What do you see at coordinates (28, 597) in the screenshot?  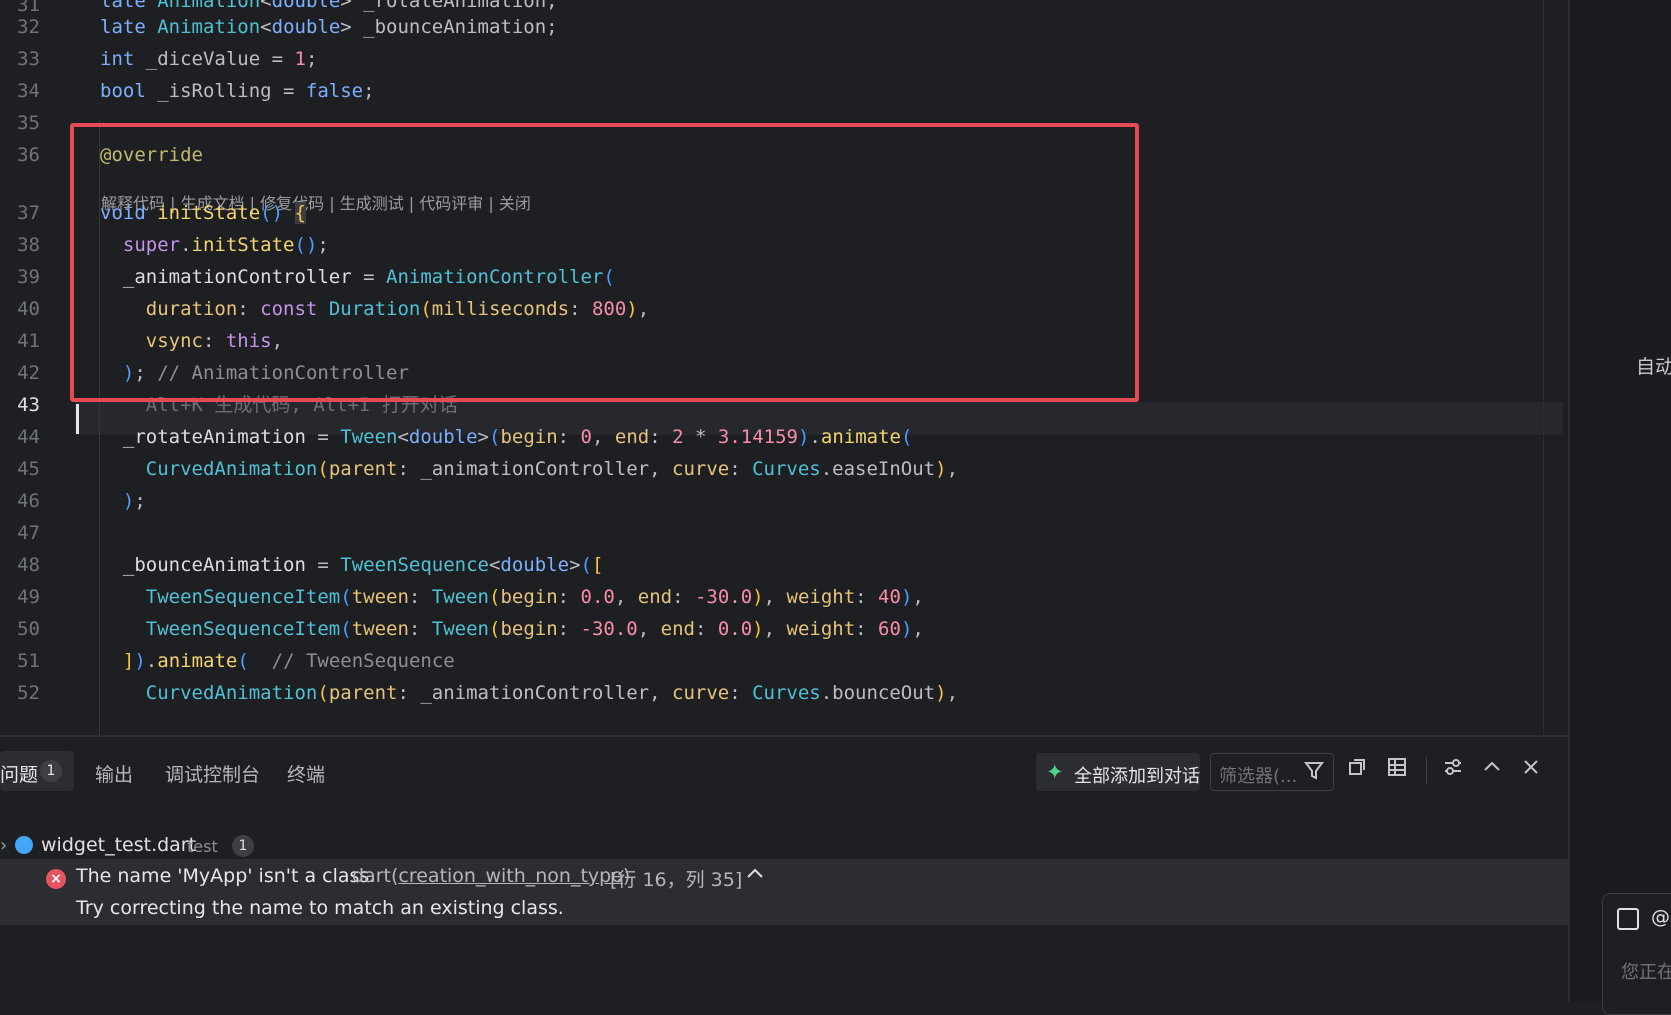 I see `line-number: 49` at bounding box center [28, 597].